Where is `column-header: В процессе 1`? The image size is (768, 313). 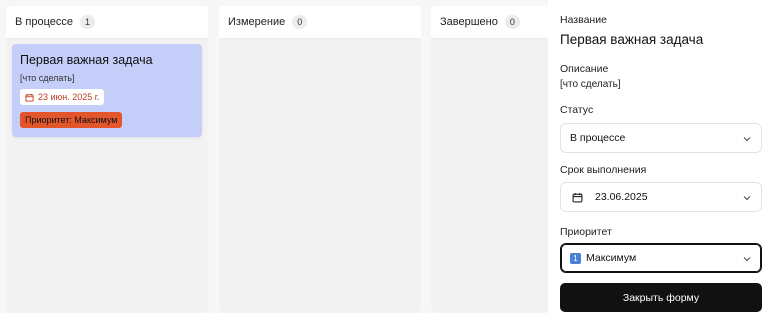 column-header: В процессе 1 is located at coordinates (107, 22).